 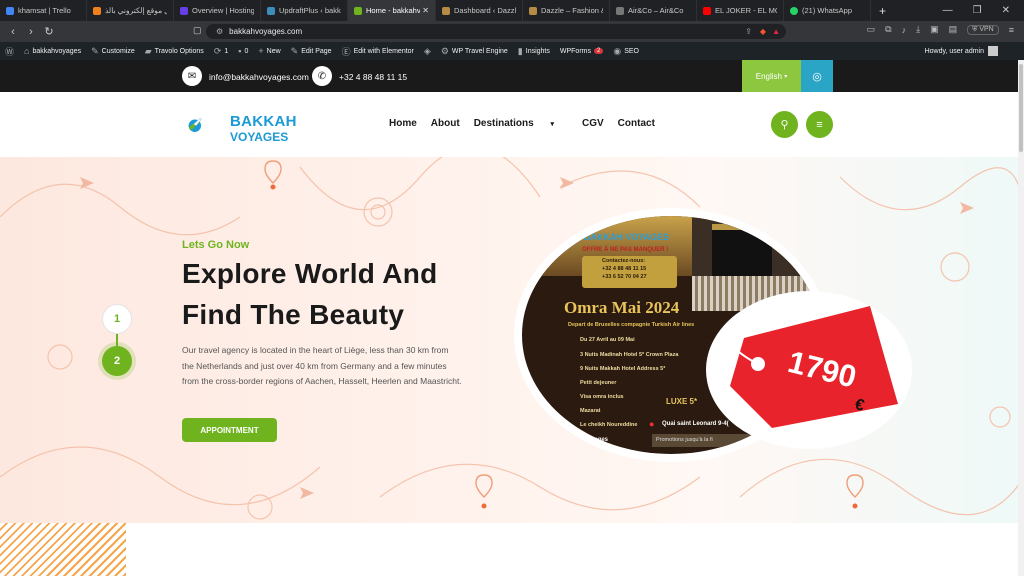 I want to click on seo-icon: ◉, so click(x=617, y=50).